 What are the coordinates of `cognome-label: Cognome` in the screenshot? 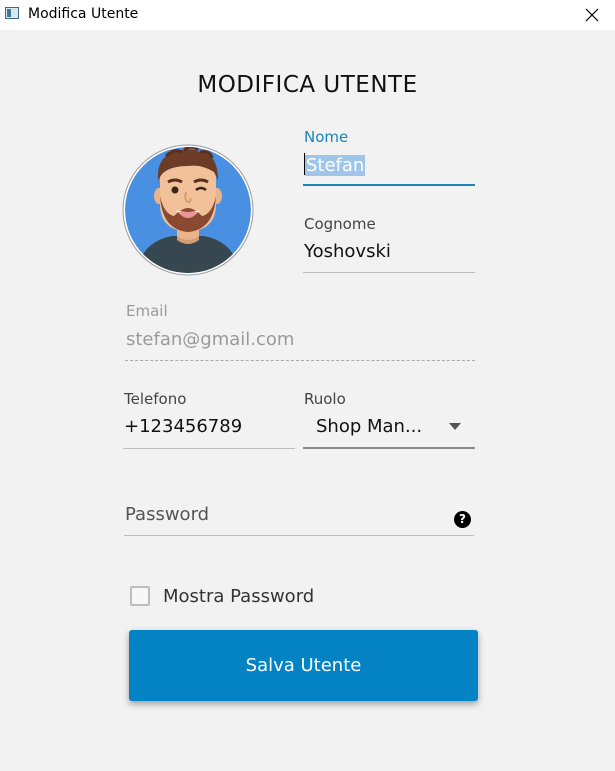 It's located at (340, 224).